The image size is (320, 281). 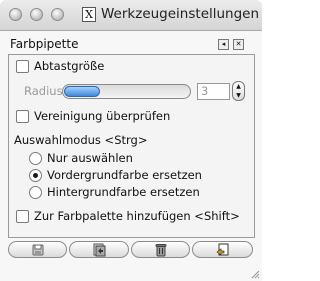 What do you see at coordinates (81, 140) in the screenshot?
I see `selection-mode-label: Auswahlmodus <Strg>` at bounding box center [81, 140].